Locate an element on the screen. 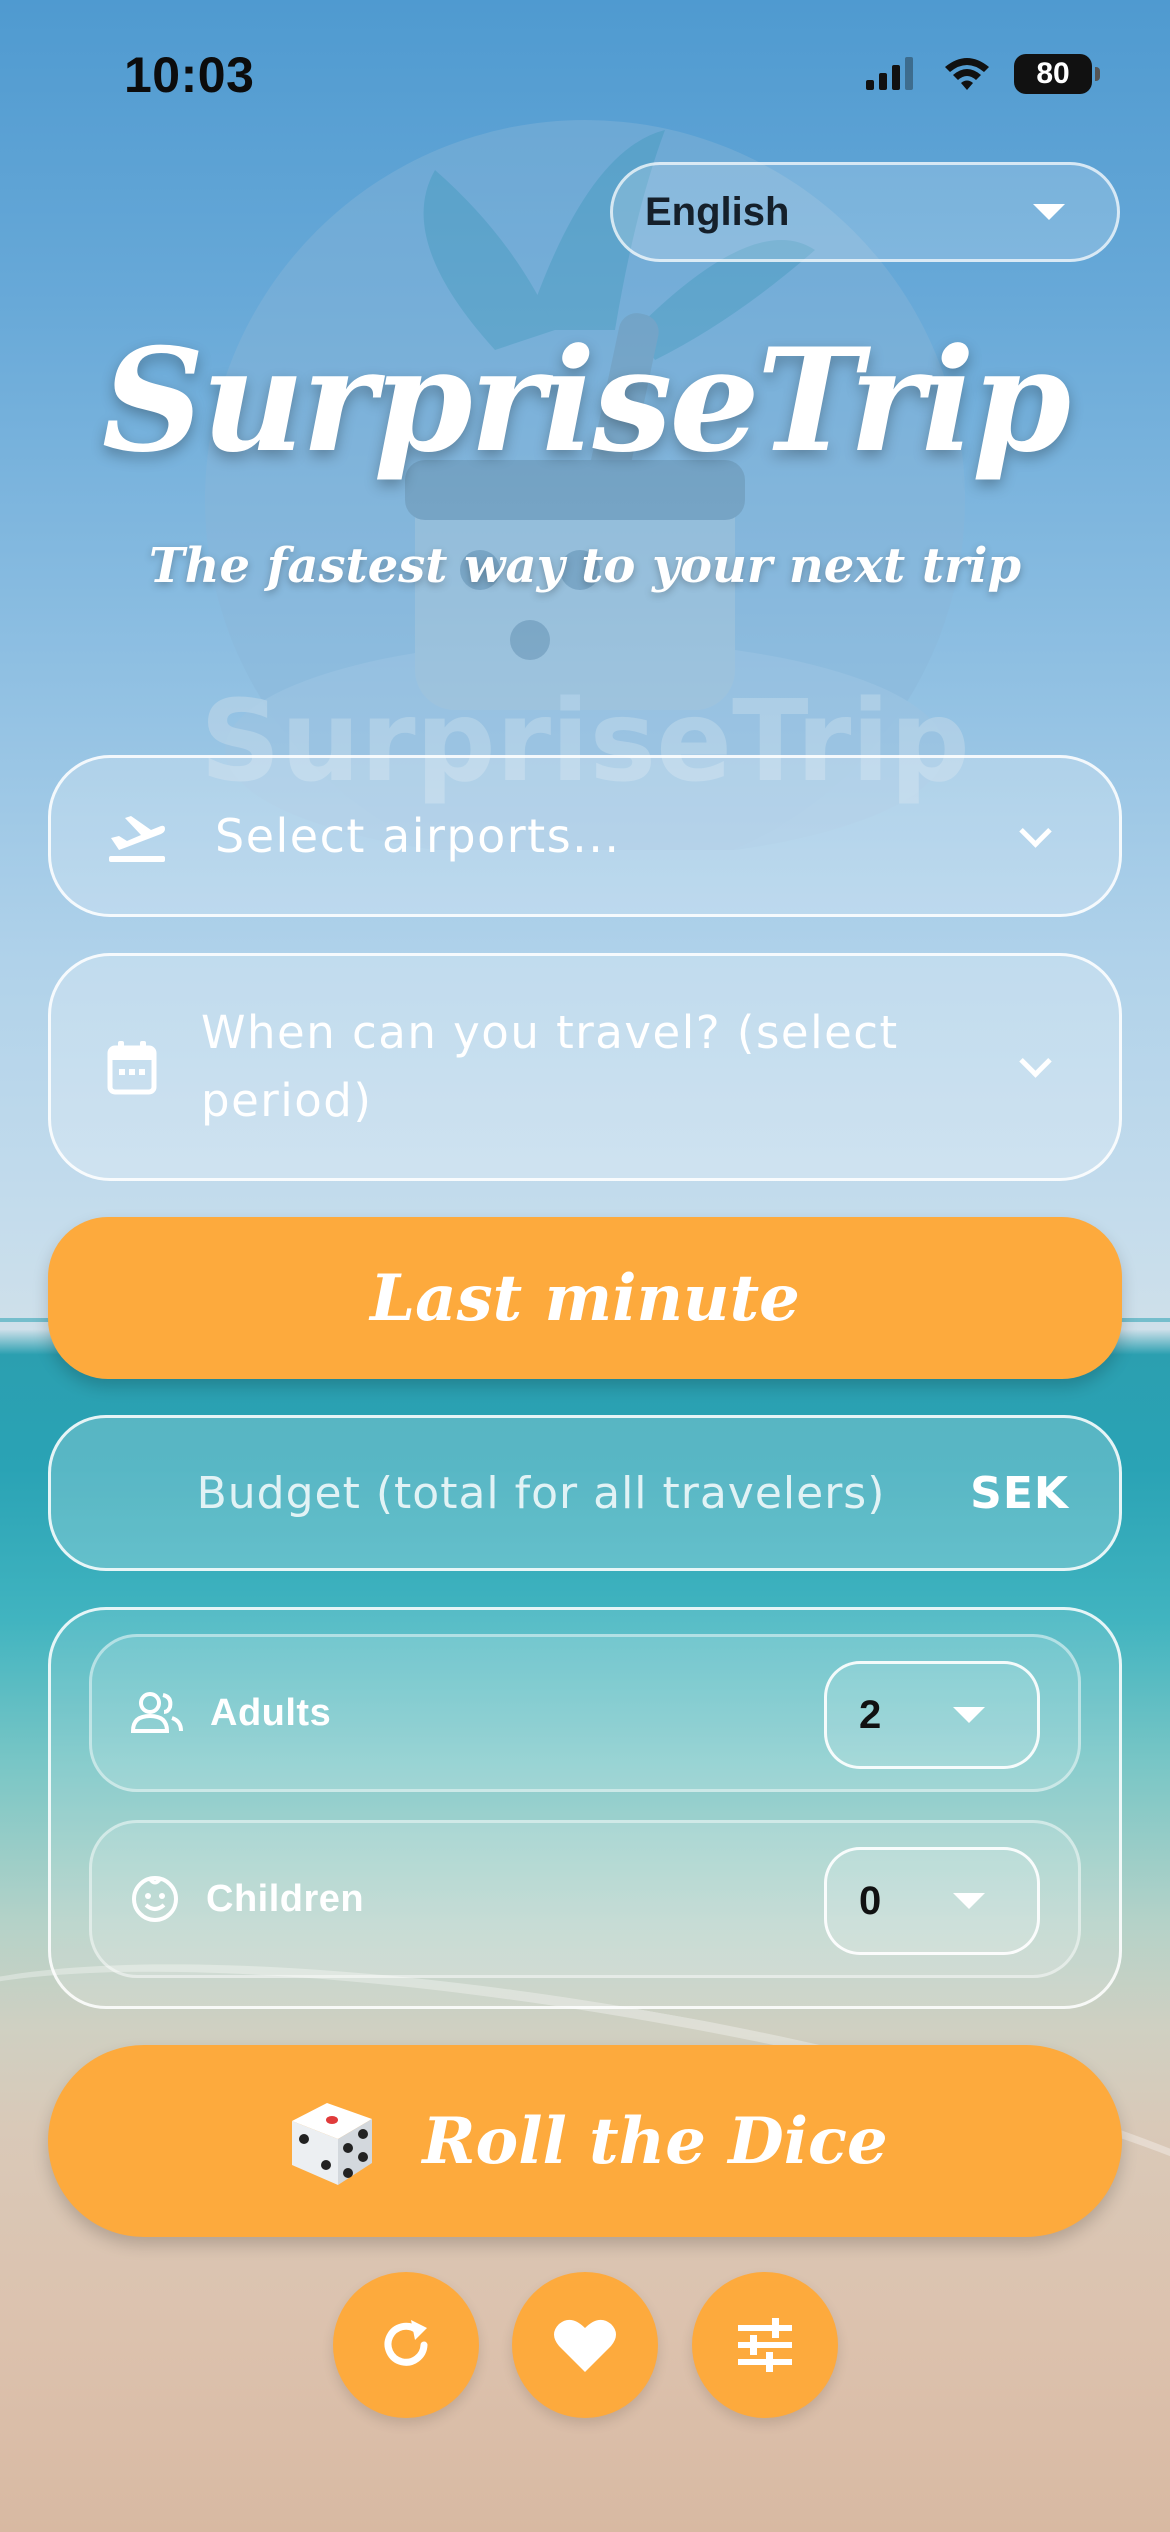 This screenshot has width=1170, height=2532. airplane-takeoff-icon is located at coordinates (137, 839).